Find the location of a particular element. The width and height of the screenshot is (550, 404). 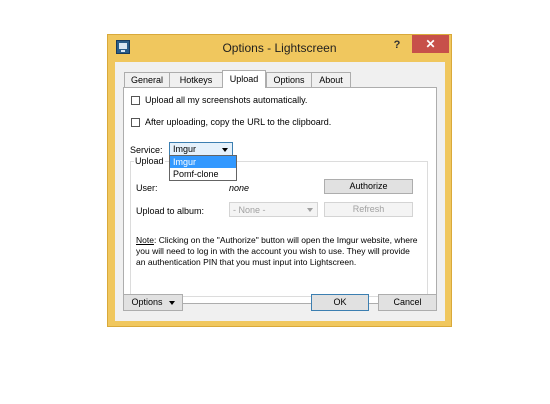

note-prefix: Note is located at coordinates (145, 240).